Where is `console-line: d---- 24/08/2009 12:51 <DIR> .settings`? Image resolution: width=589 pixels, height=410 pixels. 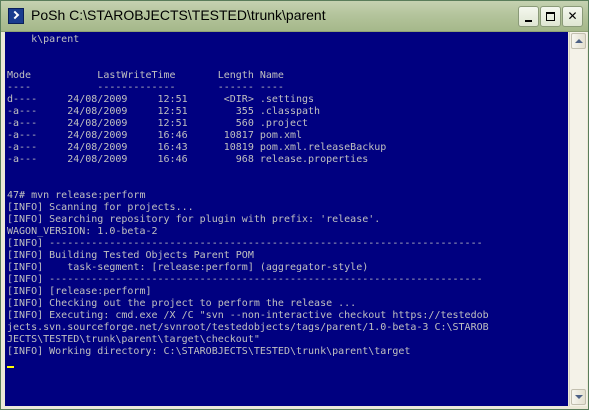 console-line: d---- 24/08/2009 12:51 <DIR> .settings is located at coordinates (161, 99).